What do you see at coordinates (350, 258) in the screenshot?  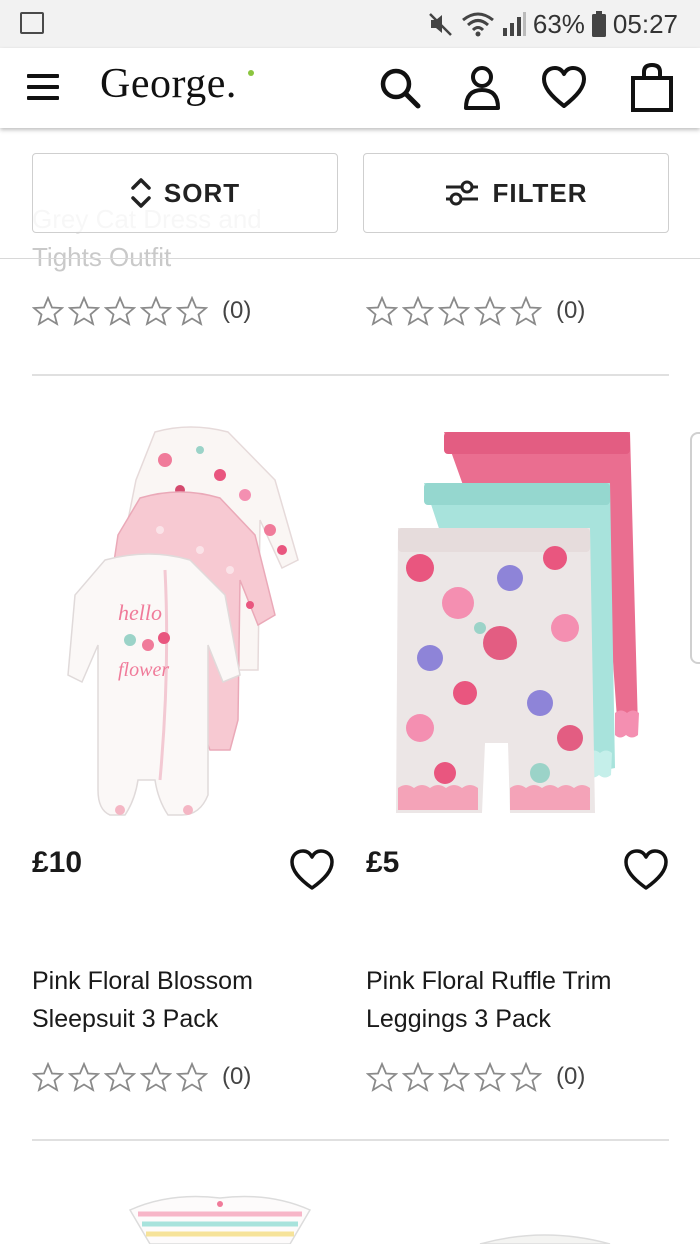 I see `toolbar-divider` at bounding box center [350, 258].